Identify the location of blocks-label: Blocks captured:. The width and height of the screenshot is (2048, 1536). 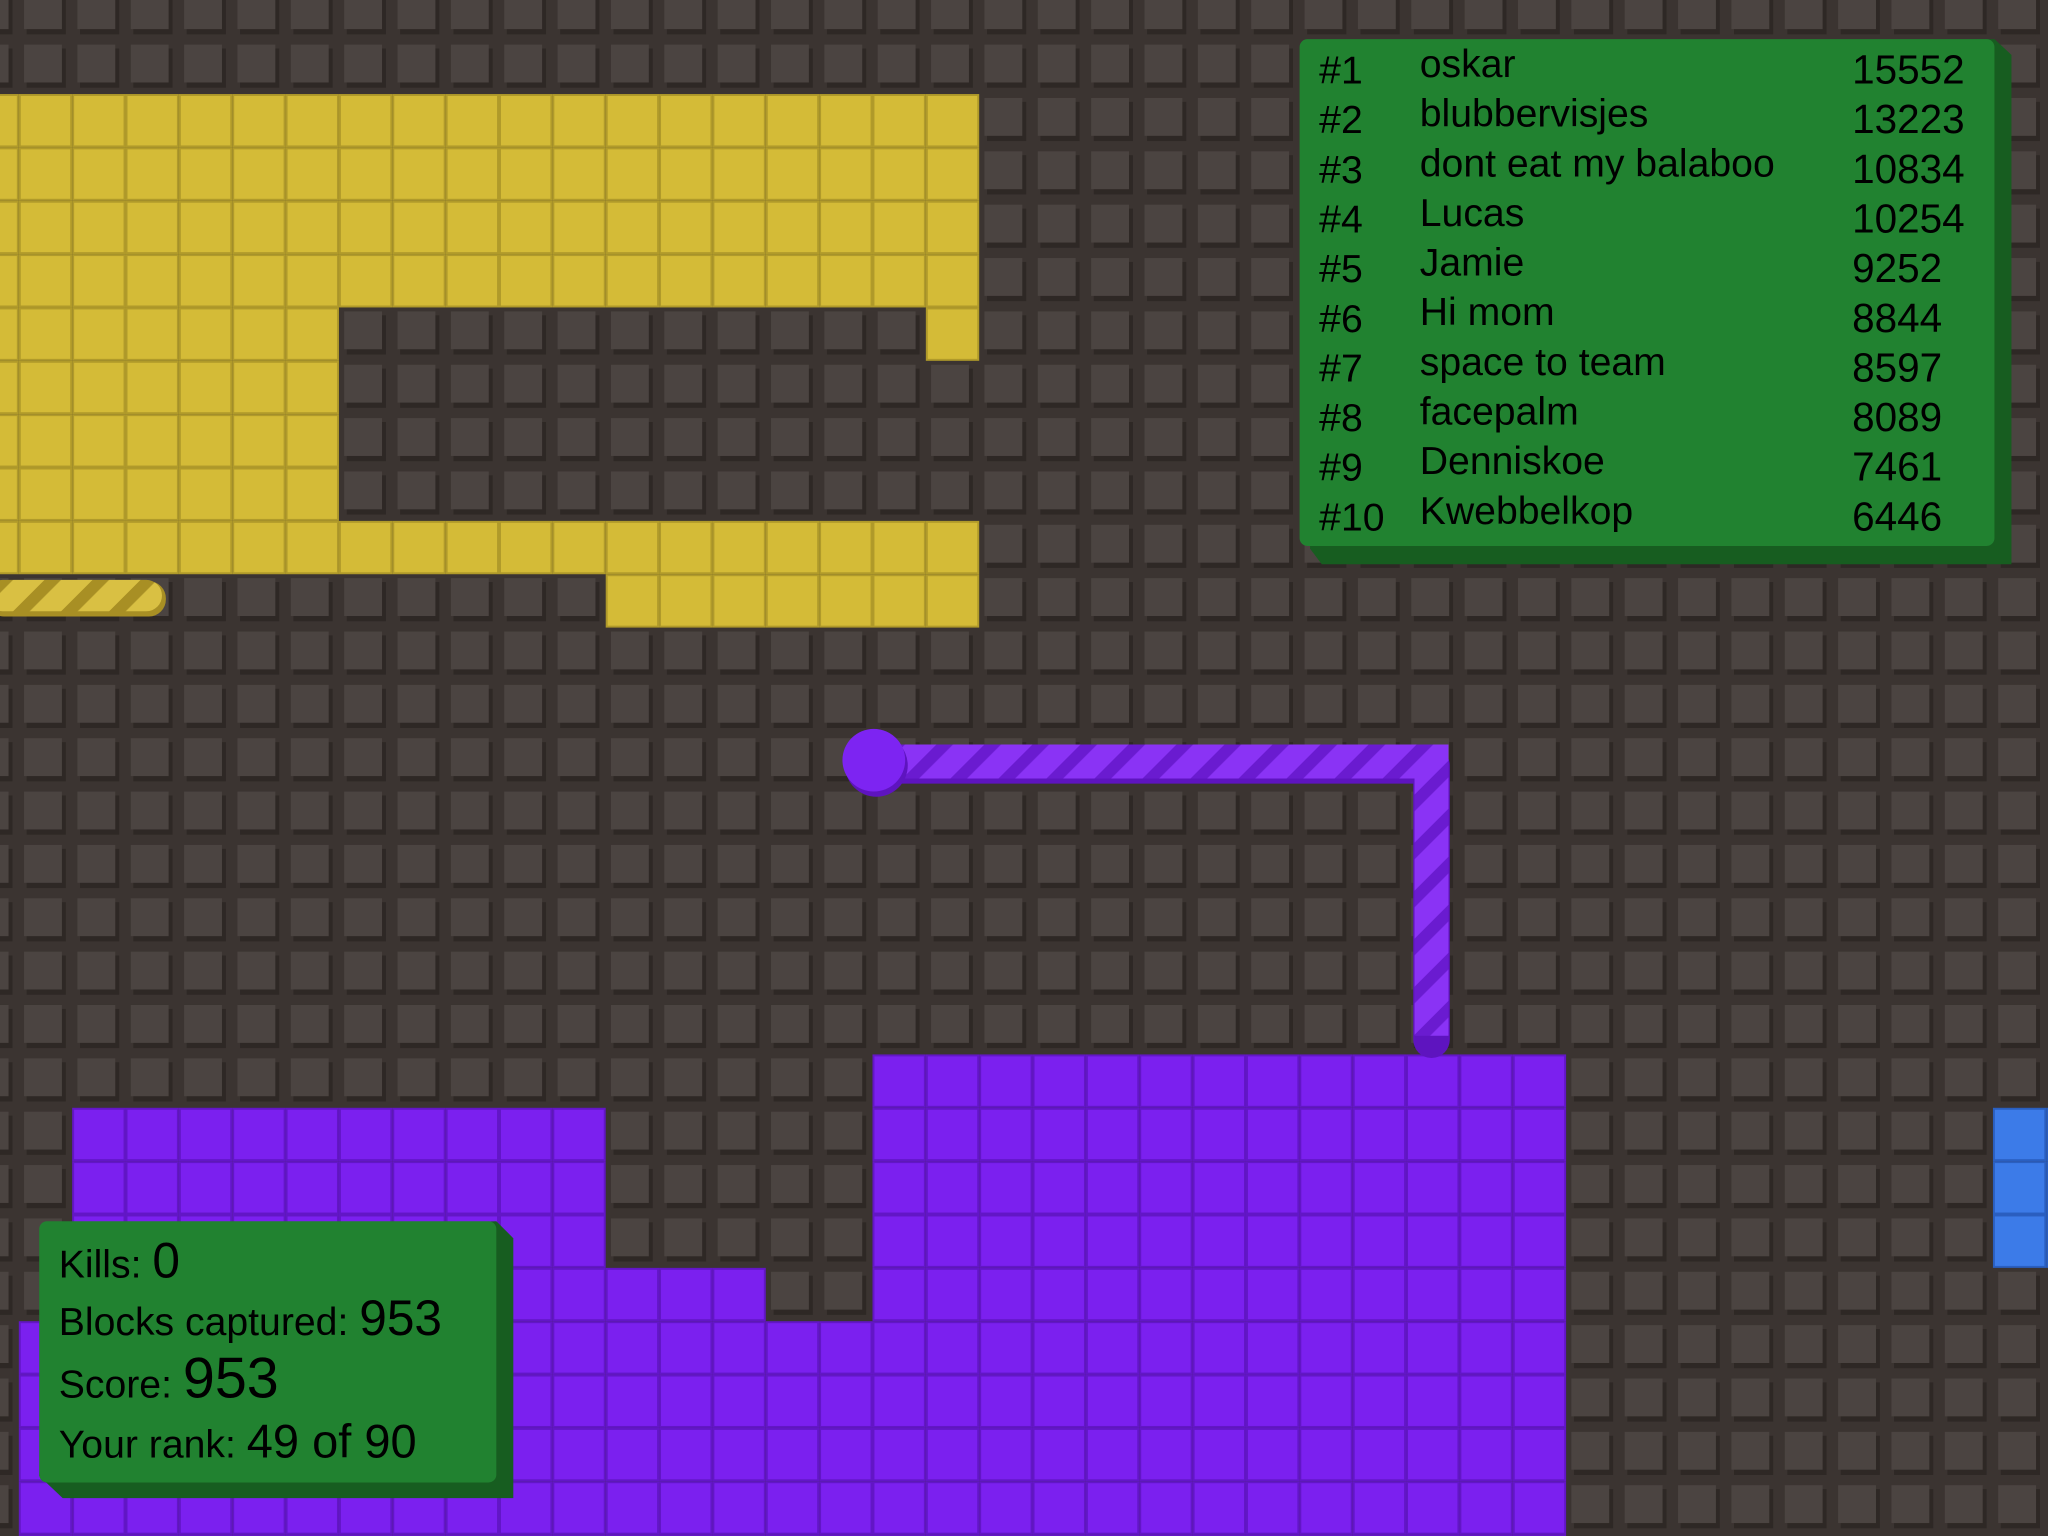
(209, 1322).